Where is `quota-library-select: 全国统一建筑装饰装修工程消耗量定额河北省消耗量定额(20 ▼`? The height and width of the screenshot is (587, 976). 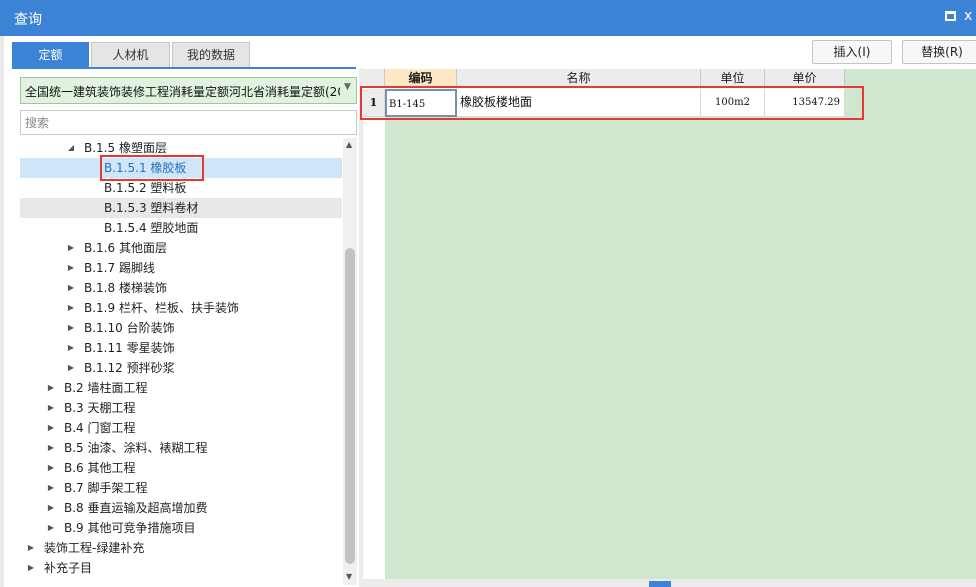
quota-library-select: 全国统一建筑装饰装修工程消耗量定额河北省消耗量定额(20 ▼ is located at coordinates (188, 90).